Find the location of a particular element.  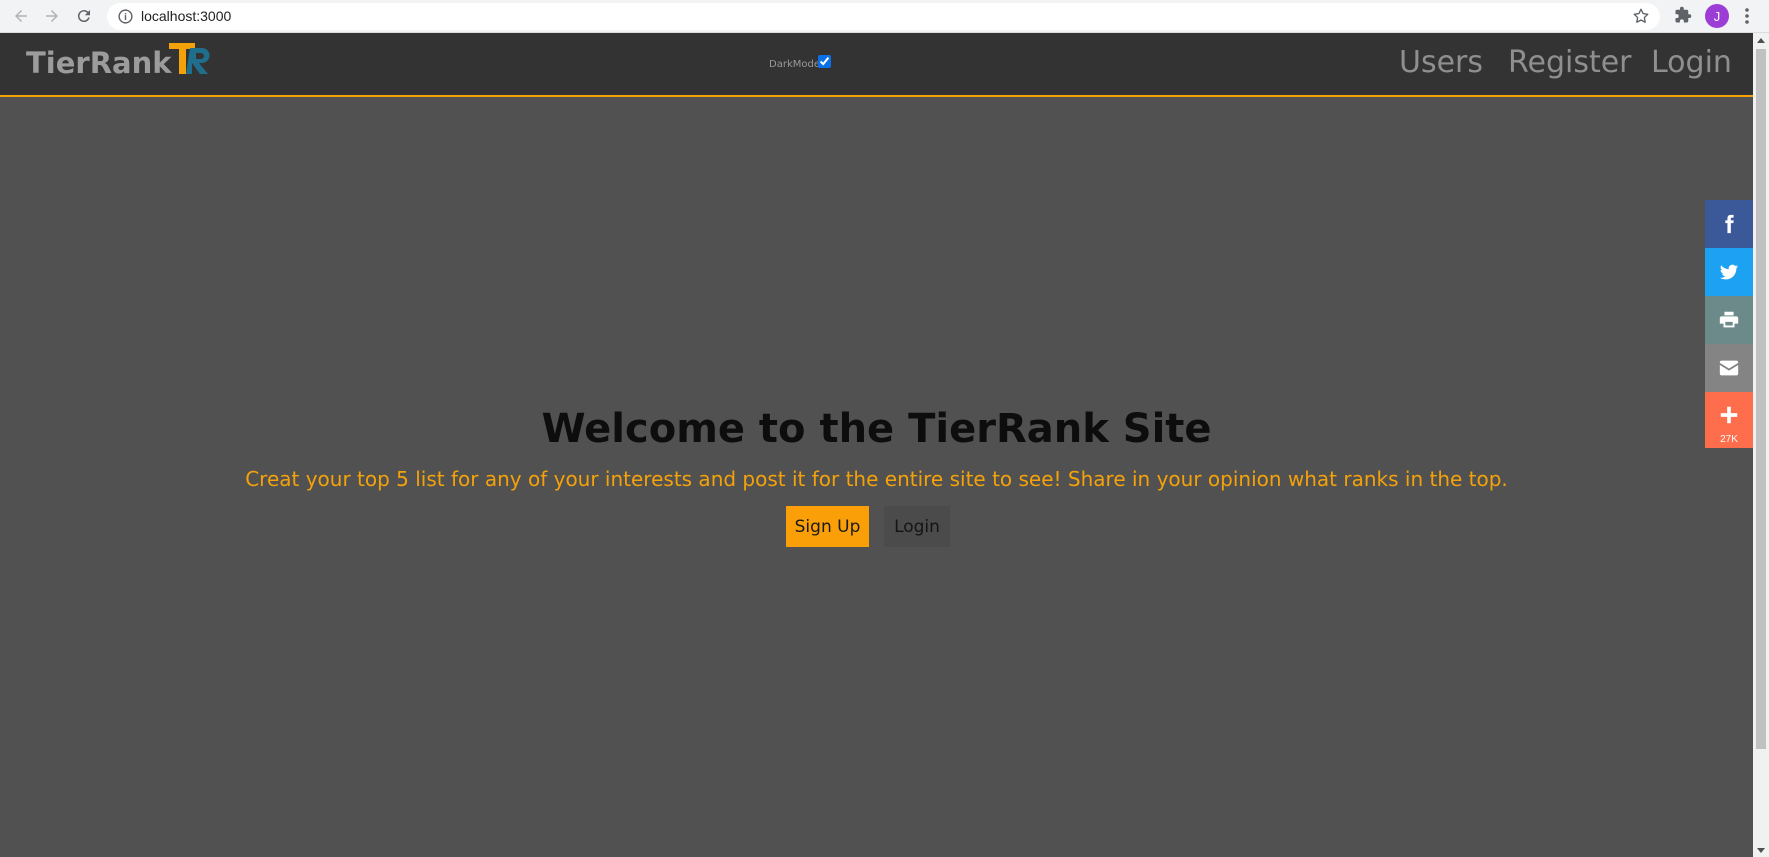

email-icon is located at coordinates (1729, 368).